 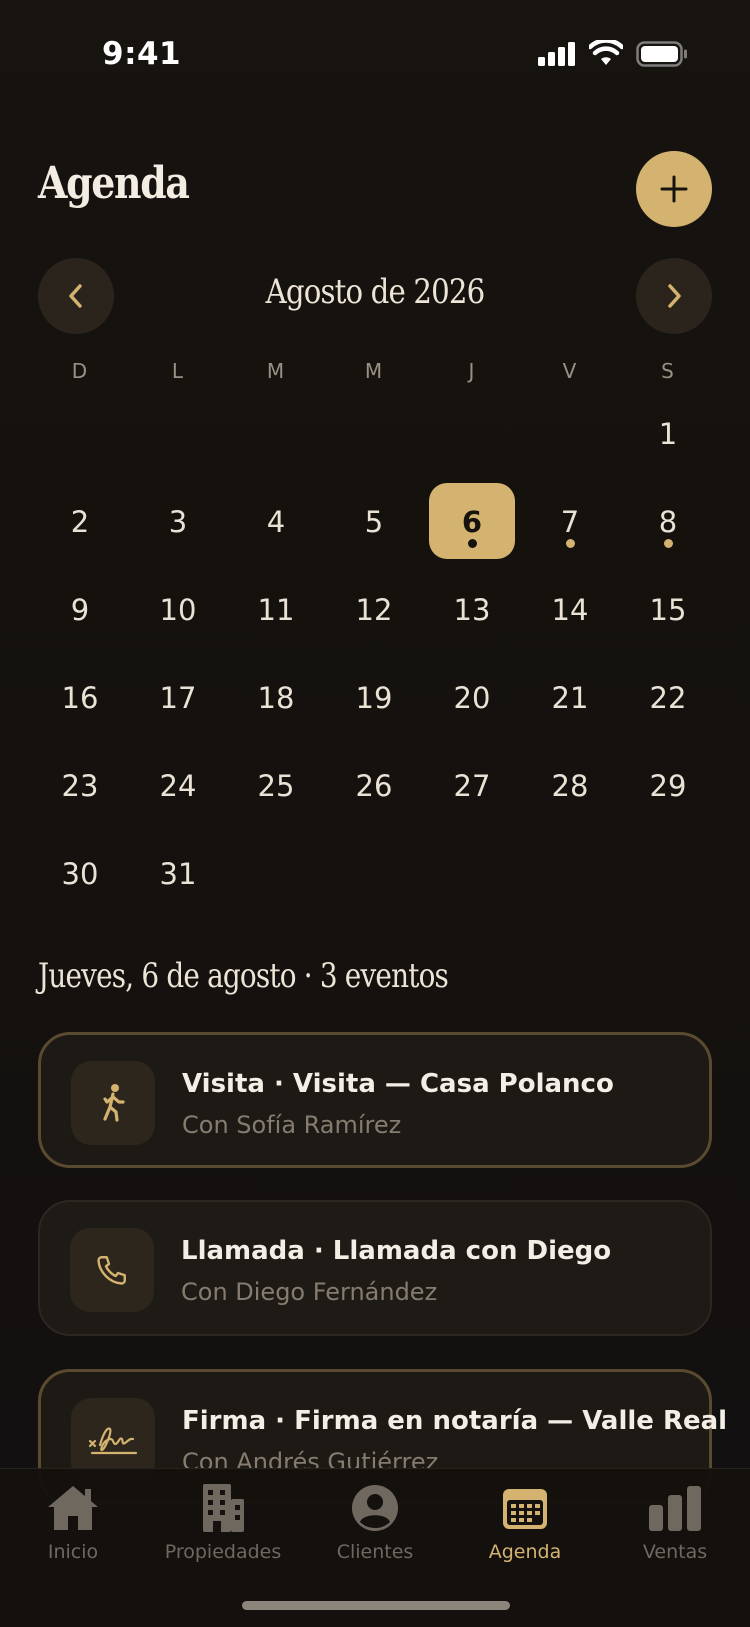 I want to click on calendar-day-number: 13, so click(x=472, y=610).